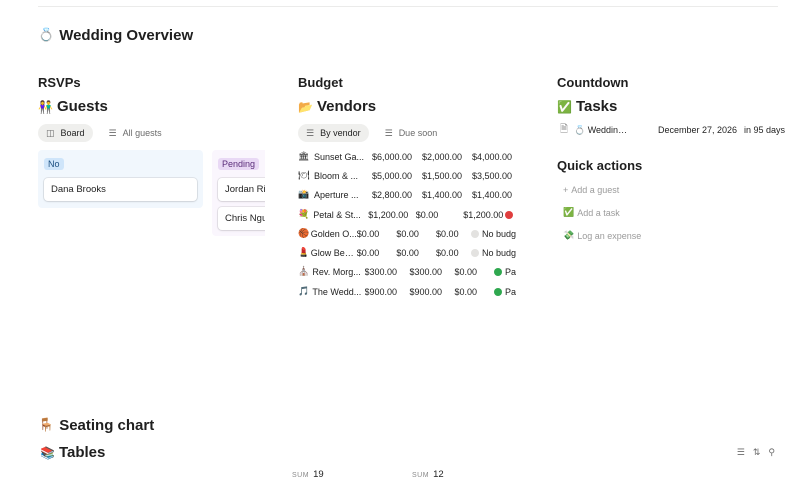 The image size is (800, 484). Describe the element at coordinates (320, 82) in the screenshot. I see `budget-heading: Budget` at that location.